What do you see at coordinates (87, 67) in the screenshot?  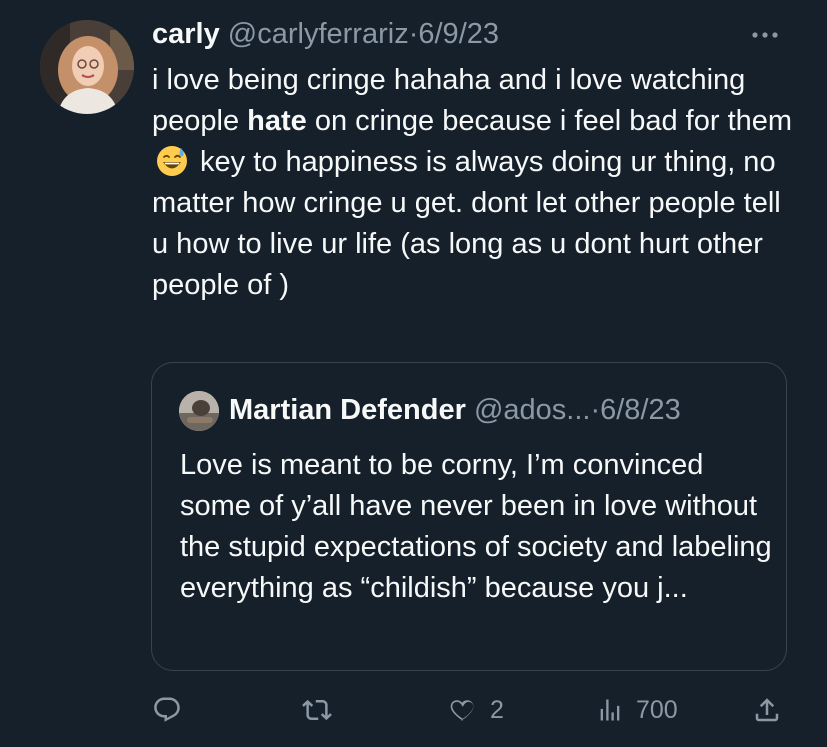 I see `author-avatar` at bounding box center [87, 67].